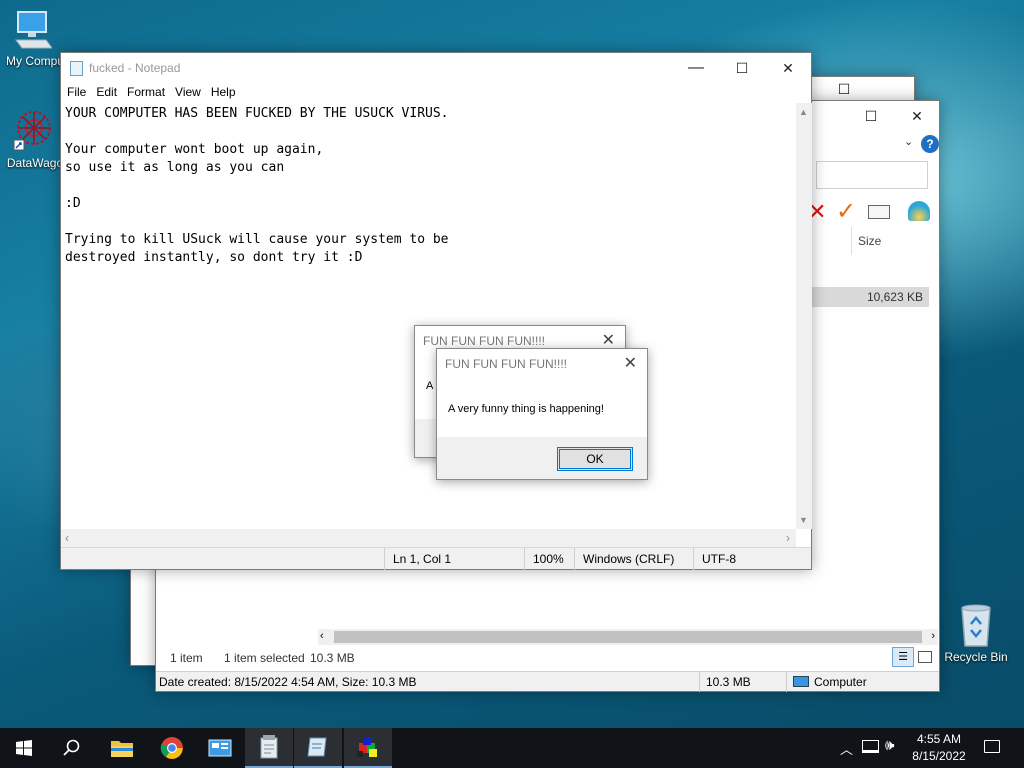  I want to click on status-encoding: UTF-8, so click(714, 559).